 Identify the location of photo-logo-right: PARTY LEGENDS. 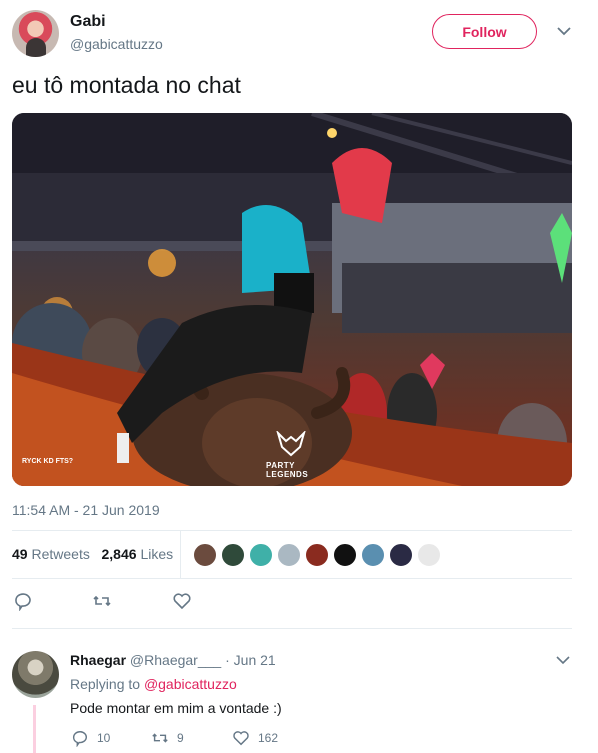
(287, 470).